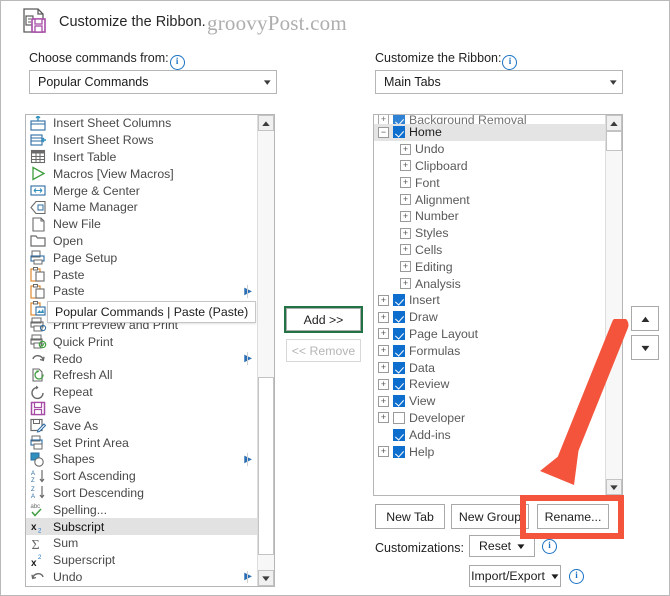 The image size is (670, 596). Describe the element at coordinates (383, 132) in the screenshot. I see `collapse-icon: −` at that location.